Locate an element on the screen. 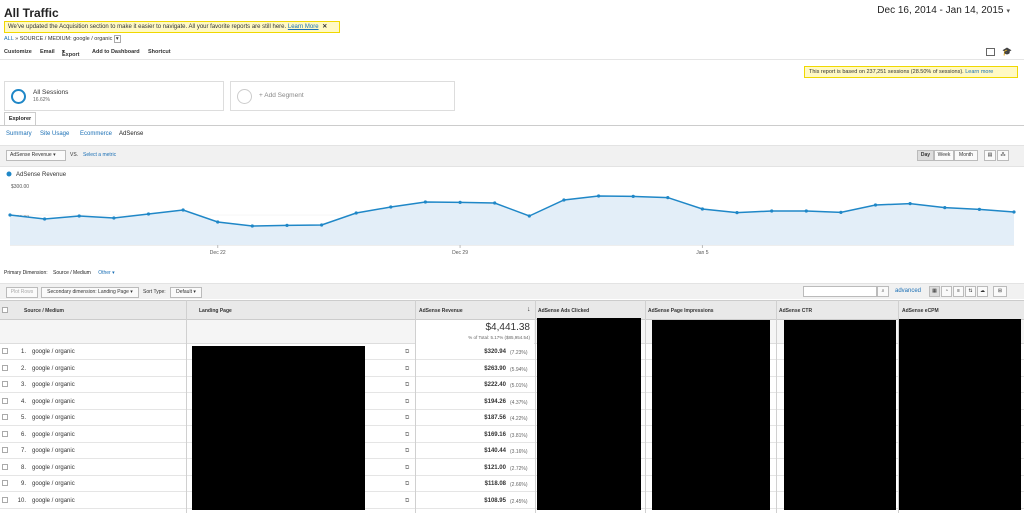  col-adsense-revenue: AdSense Revenue is located at coordinates (441, 311).